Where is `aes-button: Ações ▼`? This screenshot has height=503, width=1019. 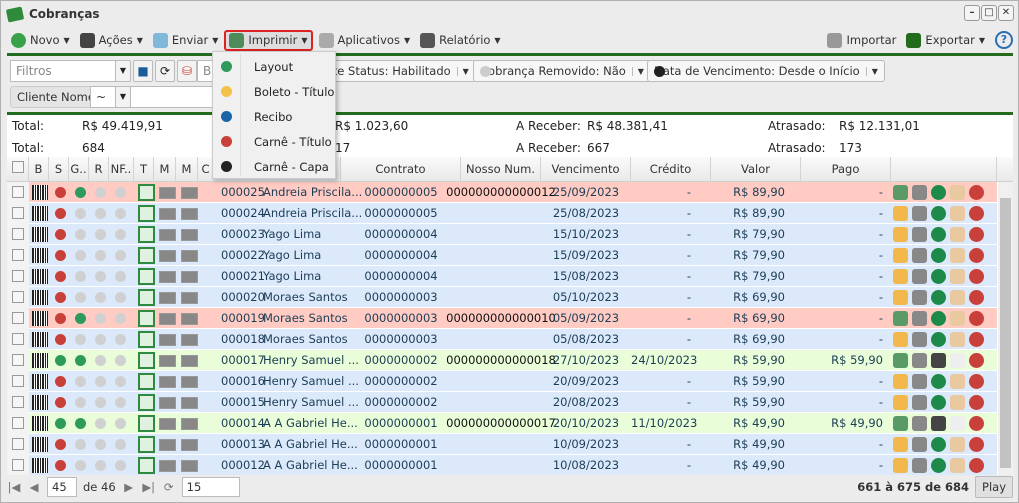 aes-button: Ações ▼ is located at coordinates (111, 40).